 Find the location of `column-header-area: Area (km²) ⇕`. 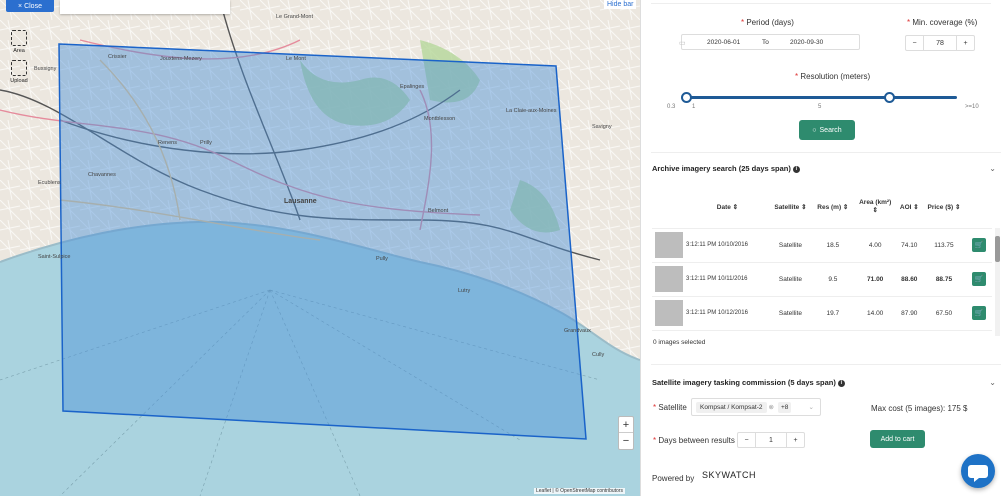

column-header-area: Area (km²) ⇕ is located at coordinates (875, 207).